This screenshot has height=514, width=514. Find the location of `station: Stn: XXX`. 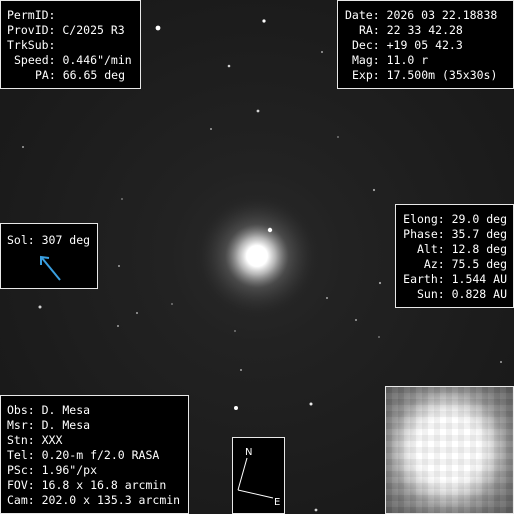

station: Stn: XXX is located at coordinates (35, 440).